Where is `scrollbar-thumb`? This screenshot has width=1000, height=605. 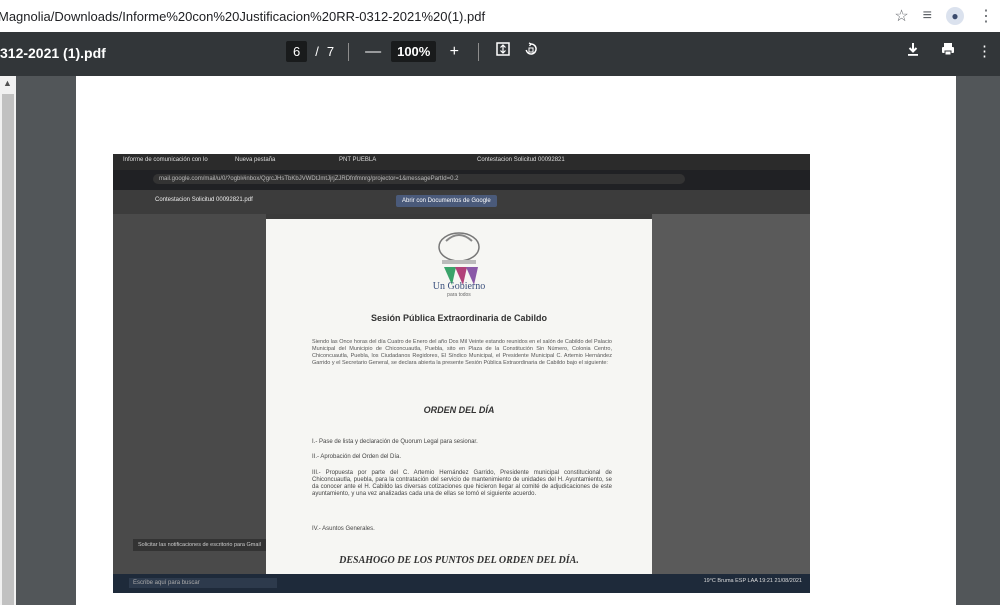
scrollbar-thumb is located at coordinates (8, 349).